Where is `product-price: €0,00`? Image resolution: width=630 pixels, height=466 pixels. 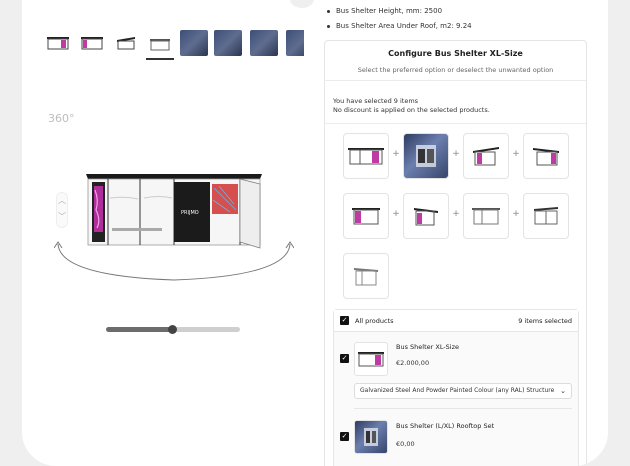
product-price: €0,00 is located at coordinates (405, 444).